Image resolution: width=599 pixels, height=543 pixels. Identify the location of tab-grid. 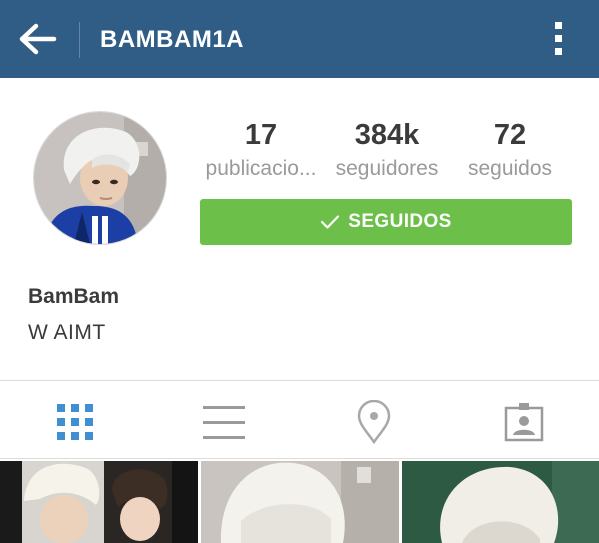
(75, 422).